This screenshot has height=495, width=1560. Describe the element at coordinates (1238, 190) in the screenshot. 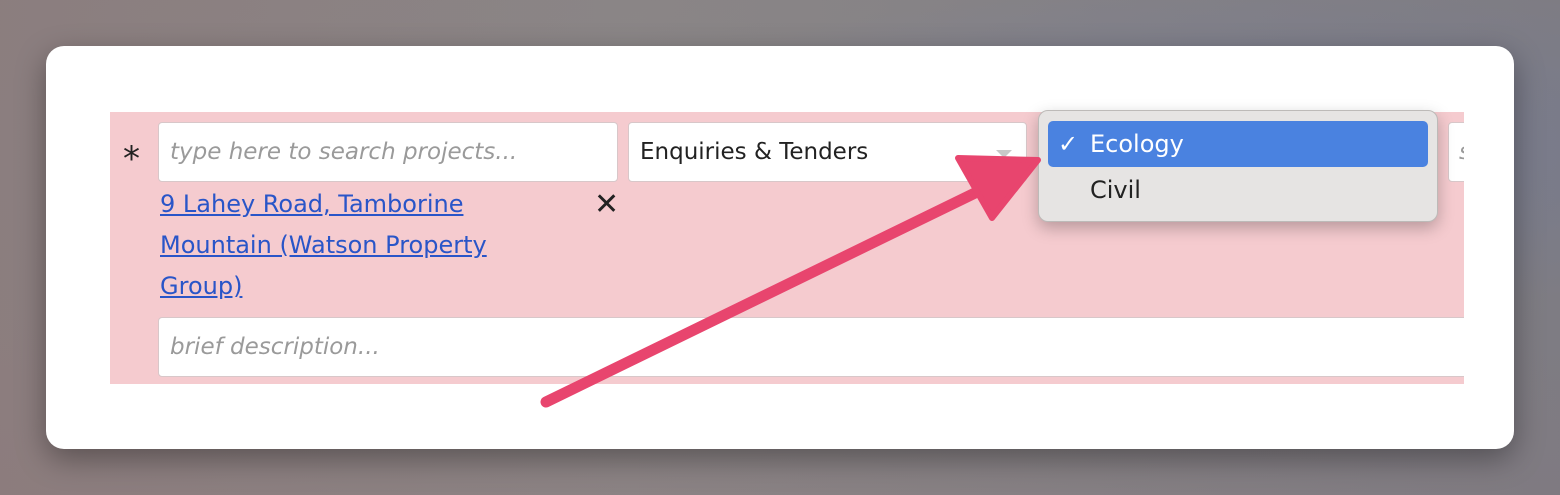

I see `dropdown-option-civil: Civil` at that location.